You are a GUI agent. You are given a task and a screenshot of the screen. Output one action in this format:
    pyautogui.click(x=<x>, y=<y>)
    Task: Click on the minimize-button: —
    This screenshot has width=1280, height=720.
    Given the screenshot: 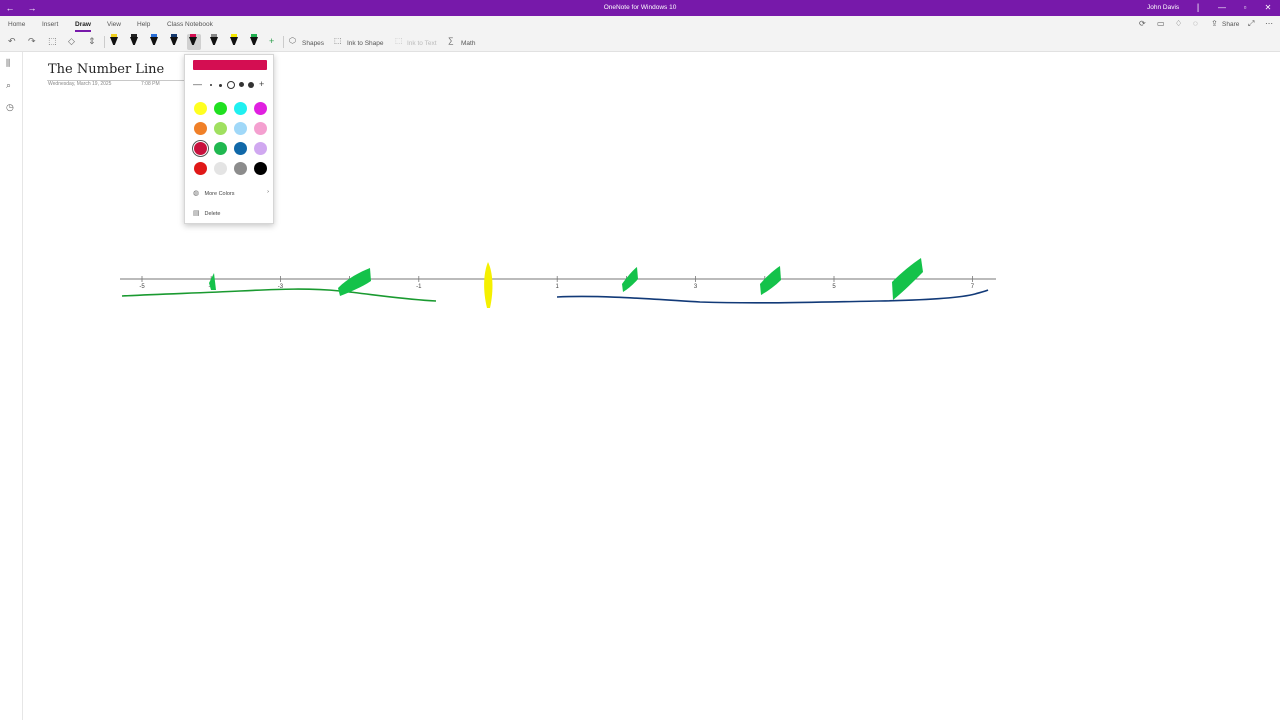 What is the action you would take?
    pyautogui.click(x=1222, y=8)
    